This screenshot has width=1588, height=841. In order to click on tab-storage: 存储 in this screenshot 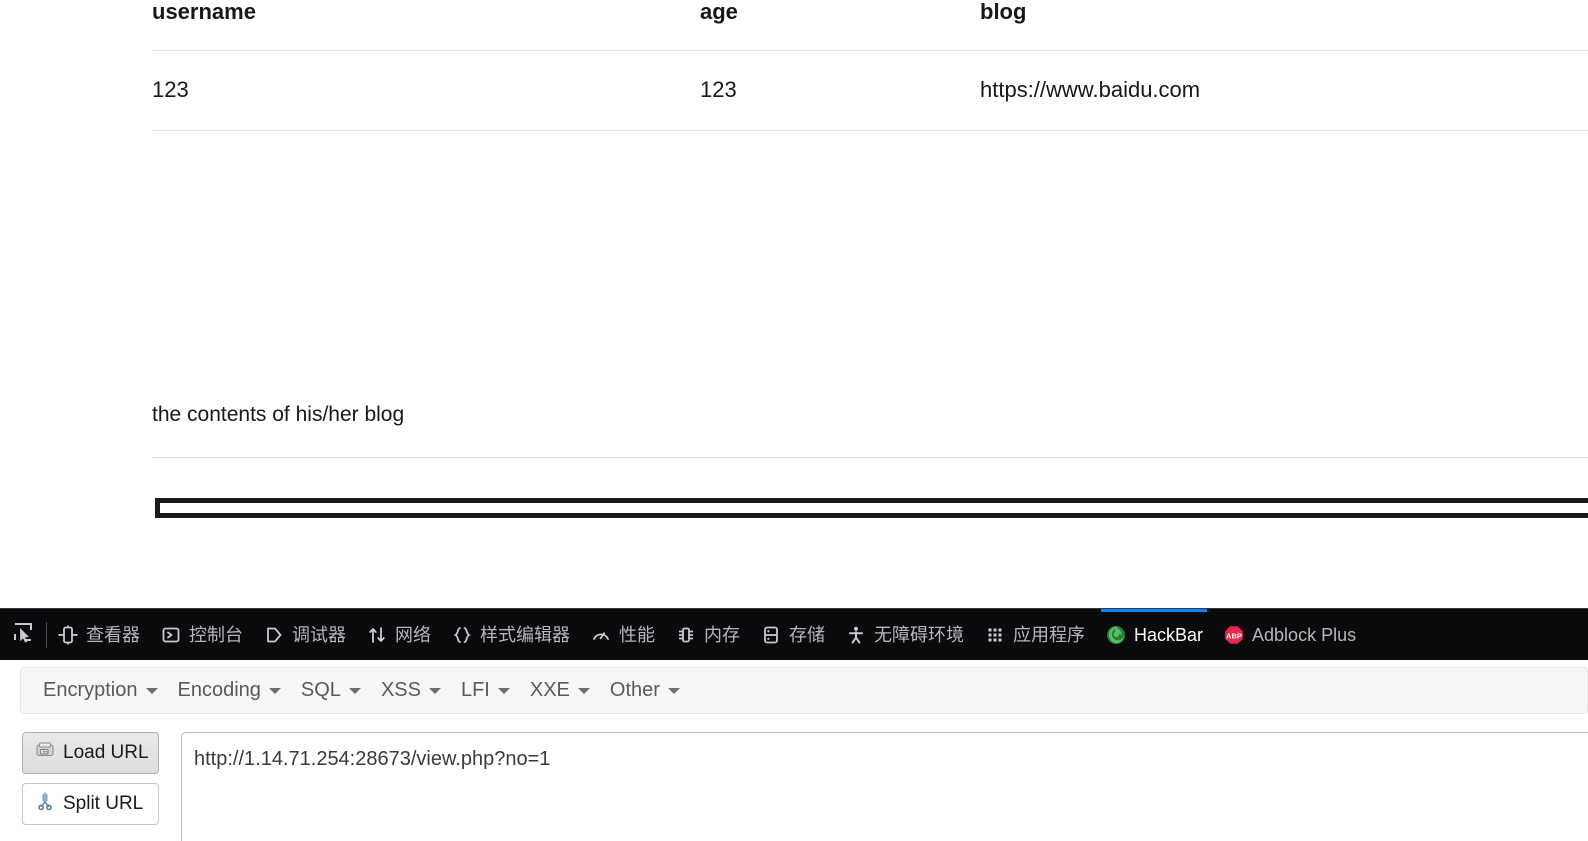, I will do `click(792, 634)`.